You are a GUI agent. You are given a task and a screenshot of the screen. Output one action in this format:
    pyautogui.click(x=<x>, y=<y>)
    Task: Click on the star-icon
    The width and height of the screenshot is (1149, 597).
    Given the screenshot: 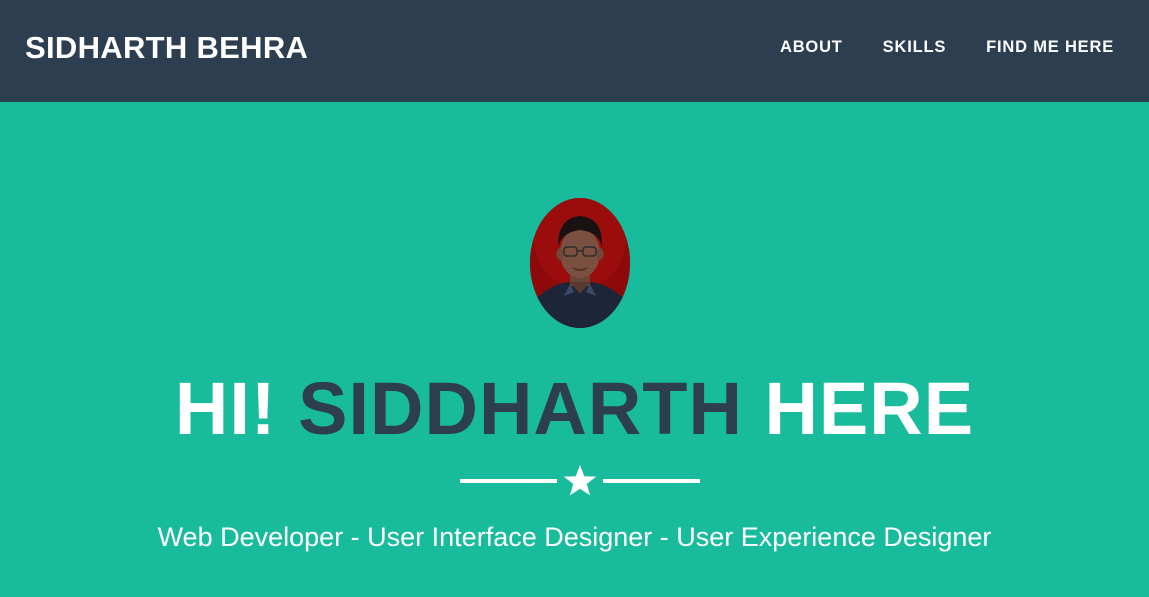 What is the action you would take?
    pyautogui.click(x=580, y=480)
    